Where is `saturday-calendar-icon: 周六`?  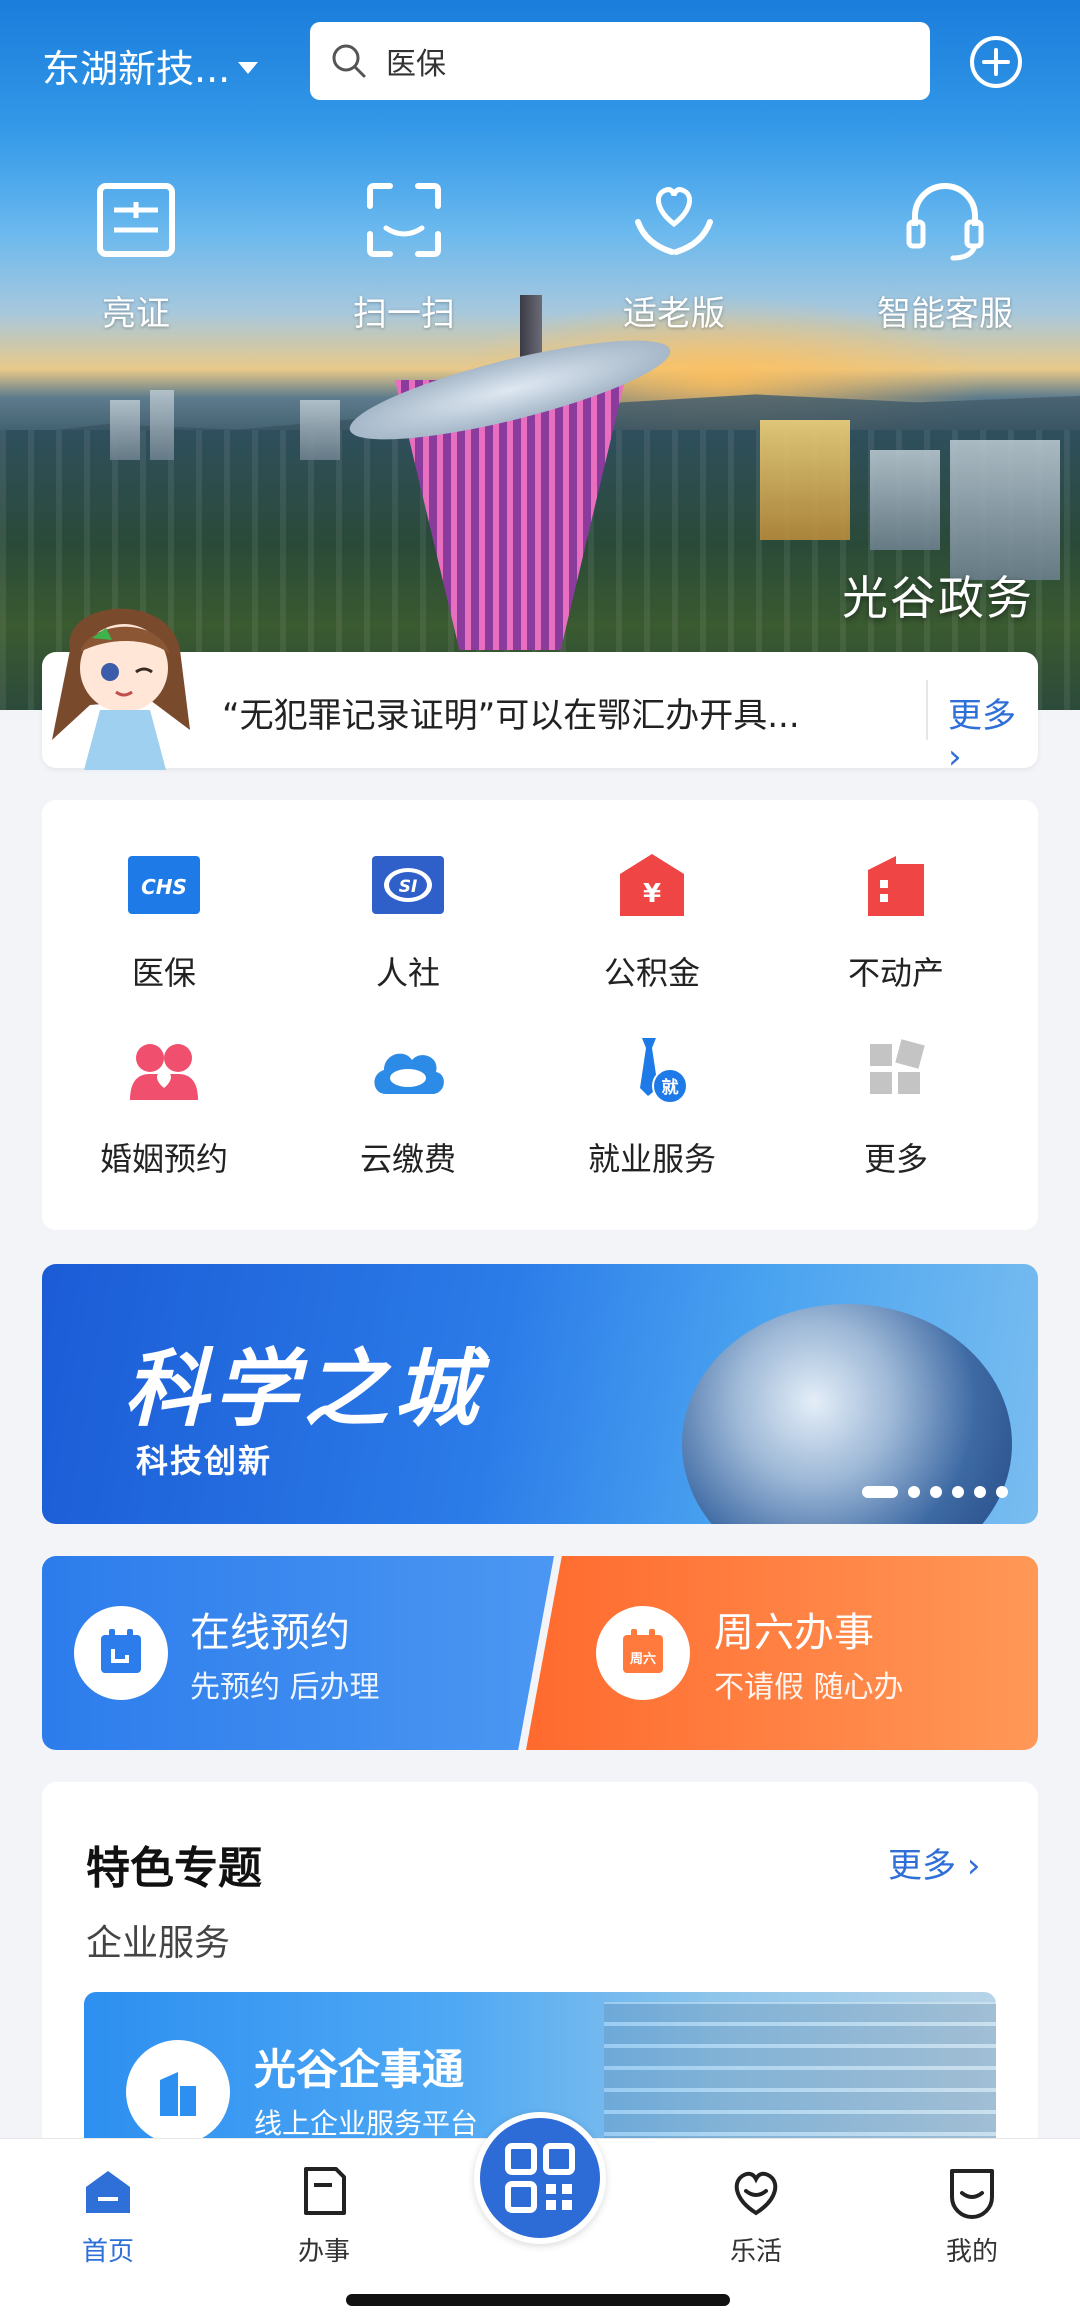 saturday-calendar-icon: 周六 is located at coordinates (643, 1653).